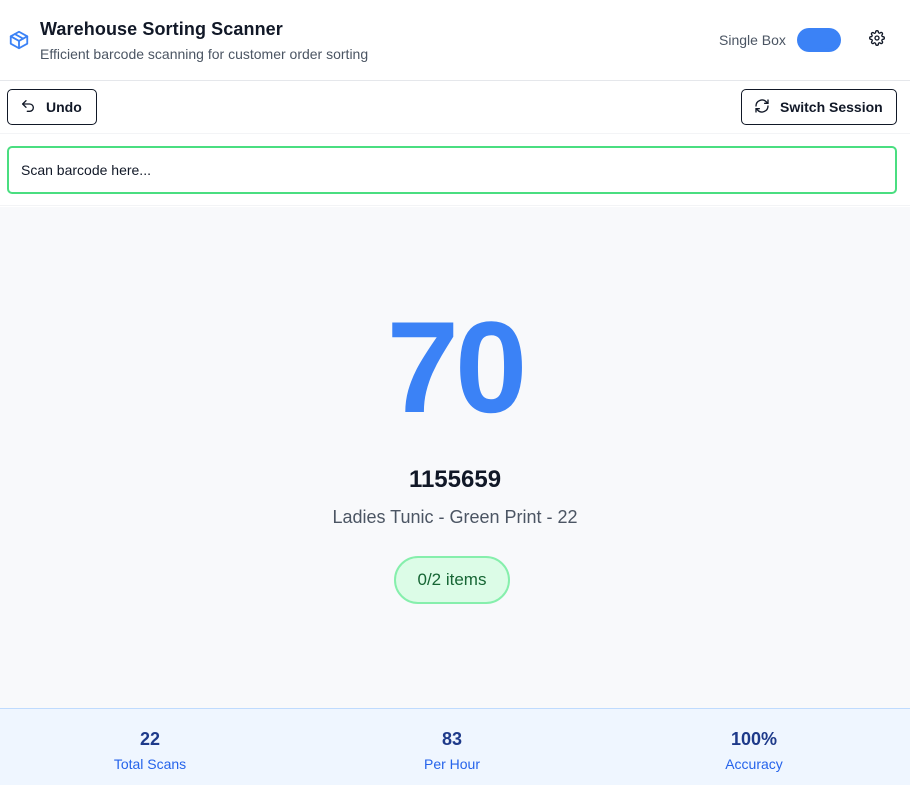 The width and height of the screenshot is (910, 785). I want to click on switch-session-button: Switch Session, so click(819, 107).